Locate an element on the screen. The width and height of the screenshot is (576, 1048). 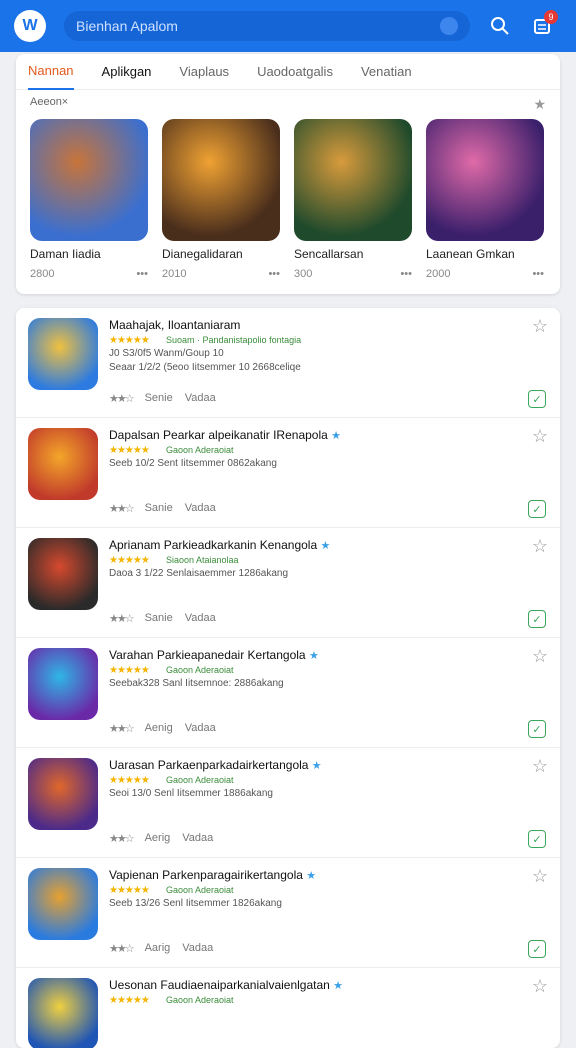
section-header: Aeeon× ★ is located at coordinates (288, 104).